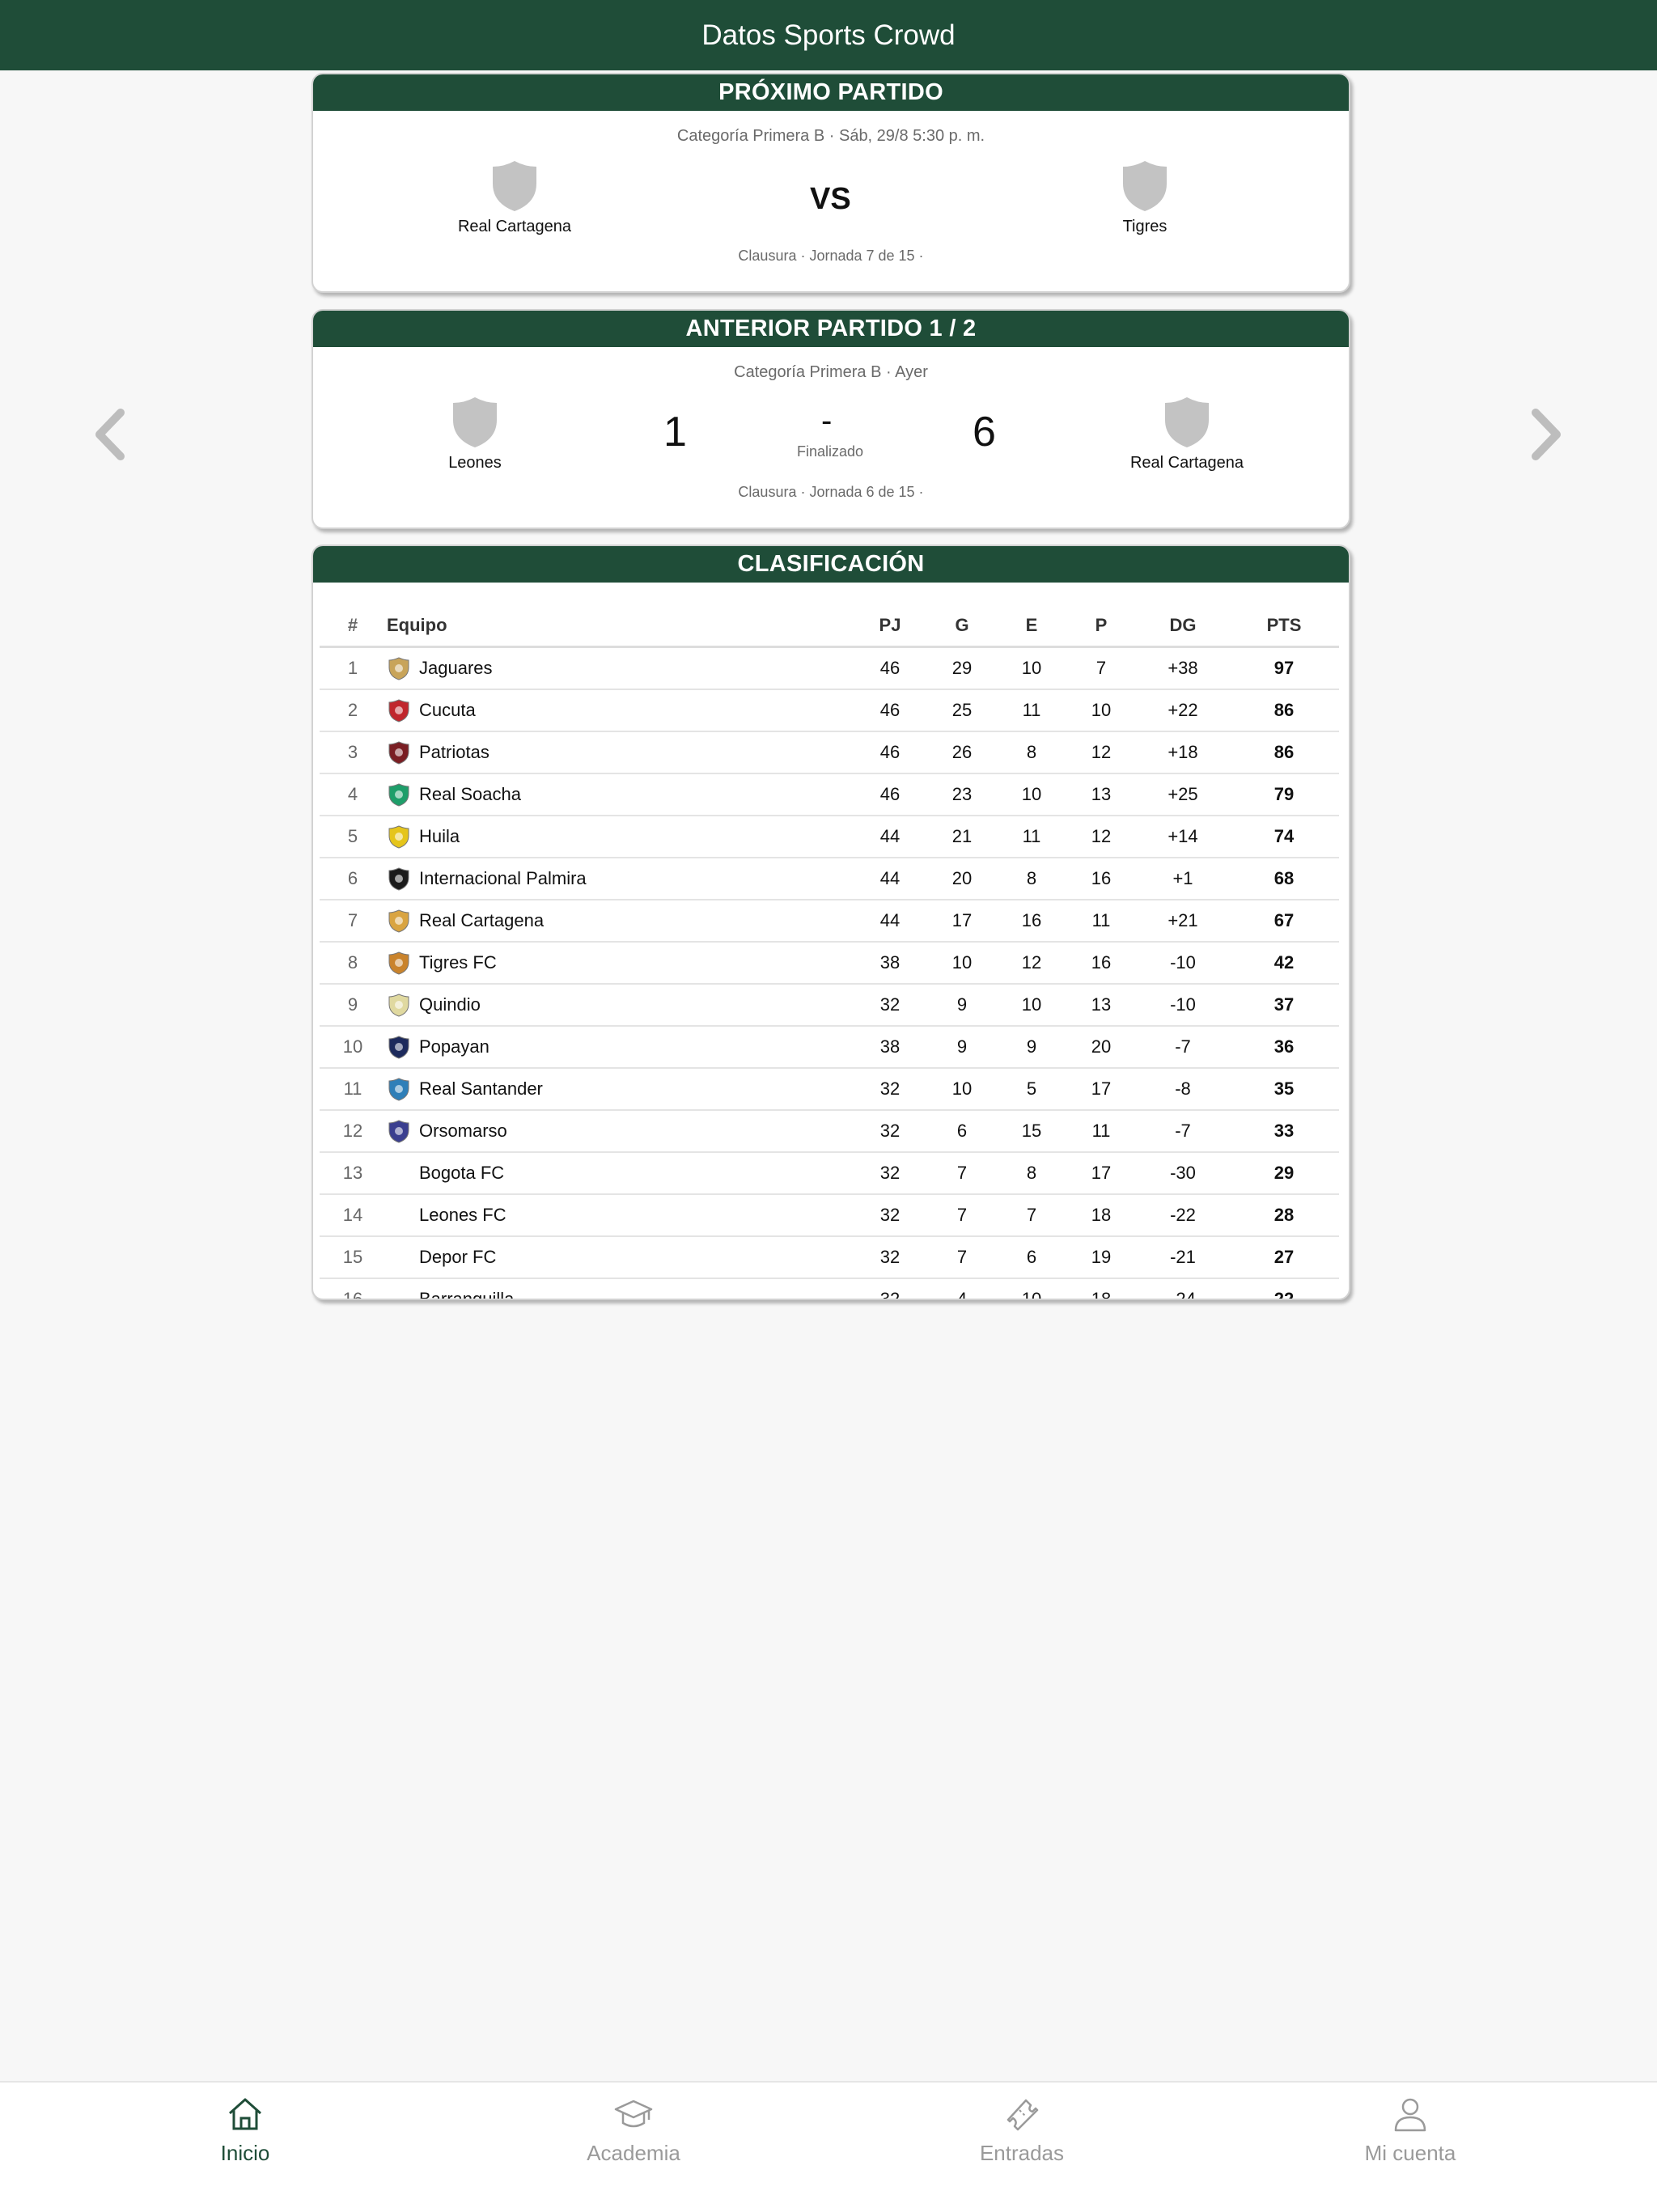 The height and width of the screenshot is (2212, 1657). Describe the element at coordinates (1032, 626) in the screenshot. I see `col-drawn: E` at that location.